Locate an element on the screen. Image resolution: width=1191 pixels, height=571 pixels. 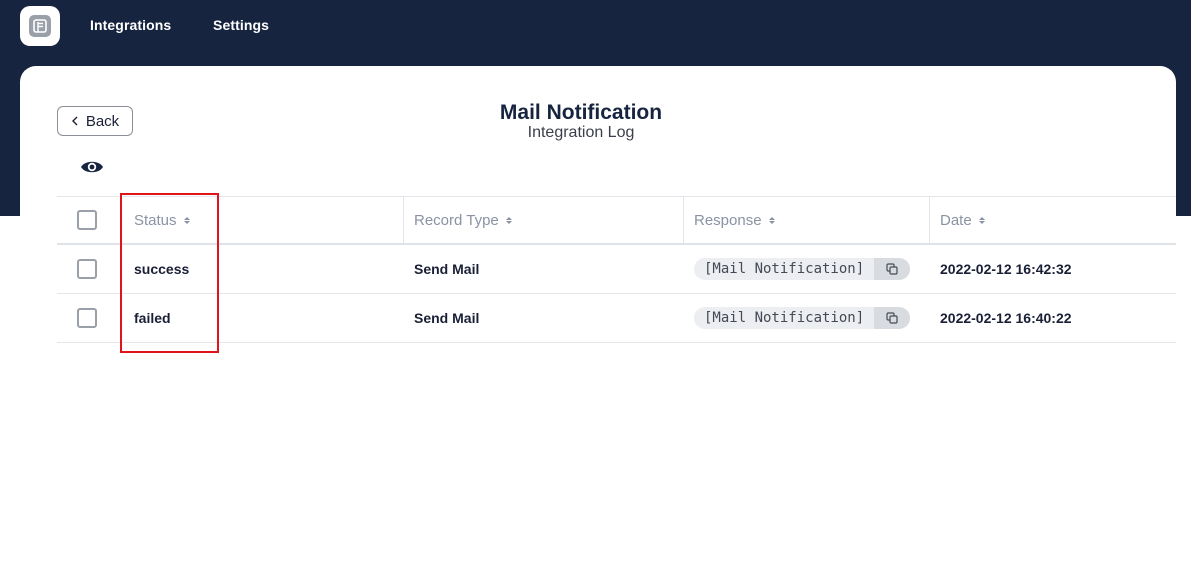
table-header: Status Record Type Response Date is located at coordinates (616, 220).